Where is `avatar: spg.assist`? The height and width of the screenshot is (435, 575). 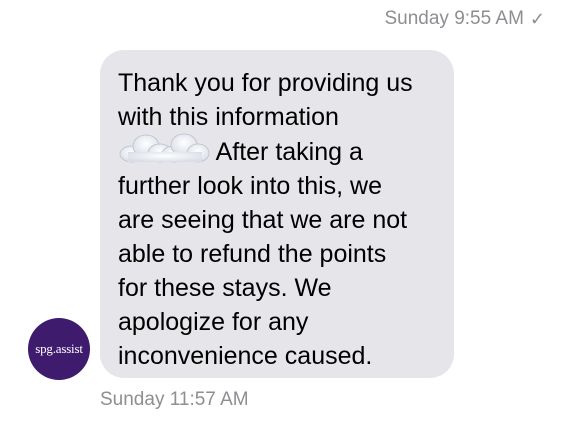
avatar: spg.assist is located at coordinates (59, 349).